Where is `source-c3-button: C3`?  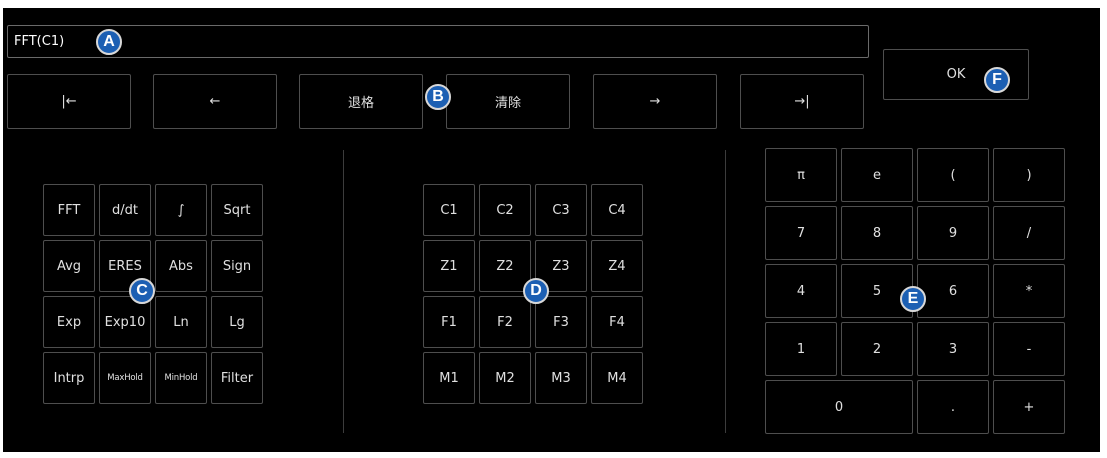 source-c3-button: C3 is located at coordinates (561, 210).